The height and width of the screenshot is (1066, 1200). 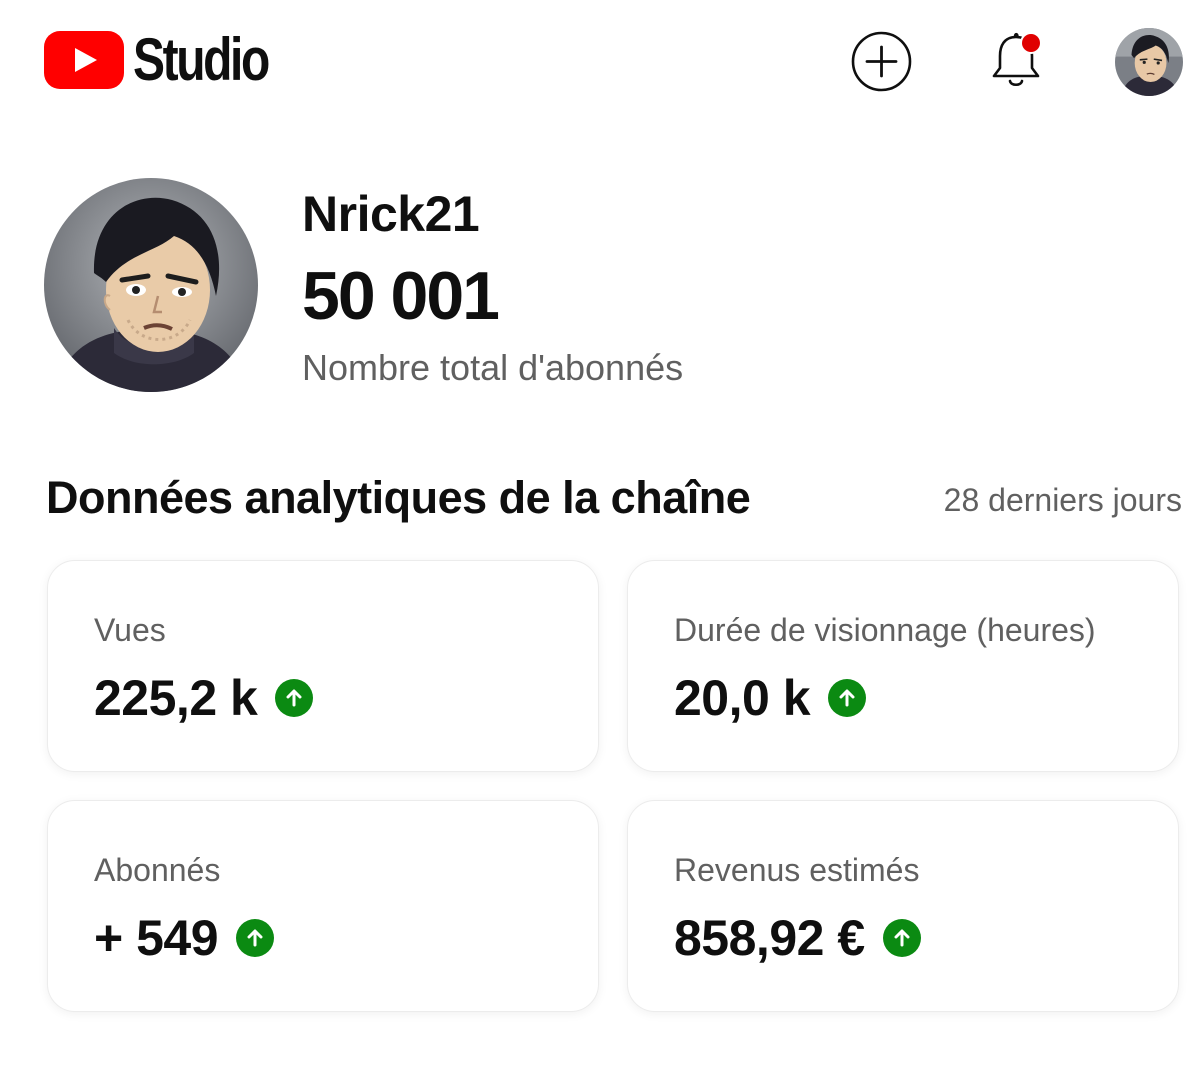 I want to click on youtube-studio-logo: Studio, so click(x=173, y=60).